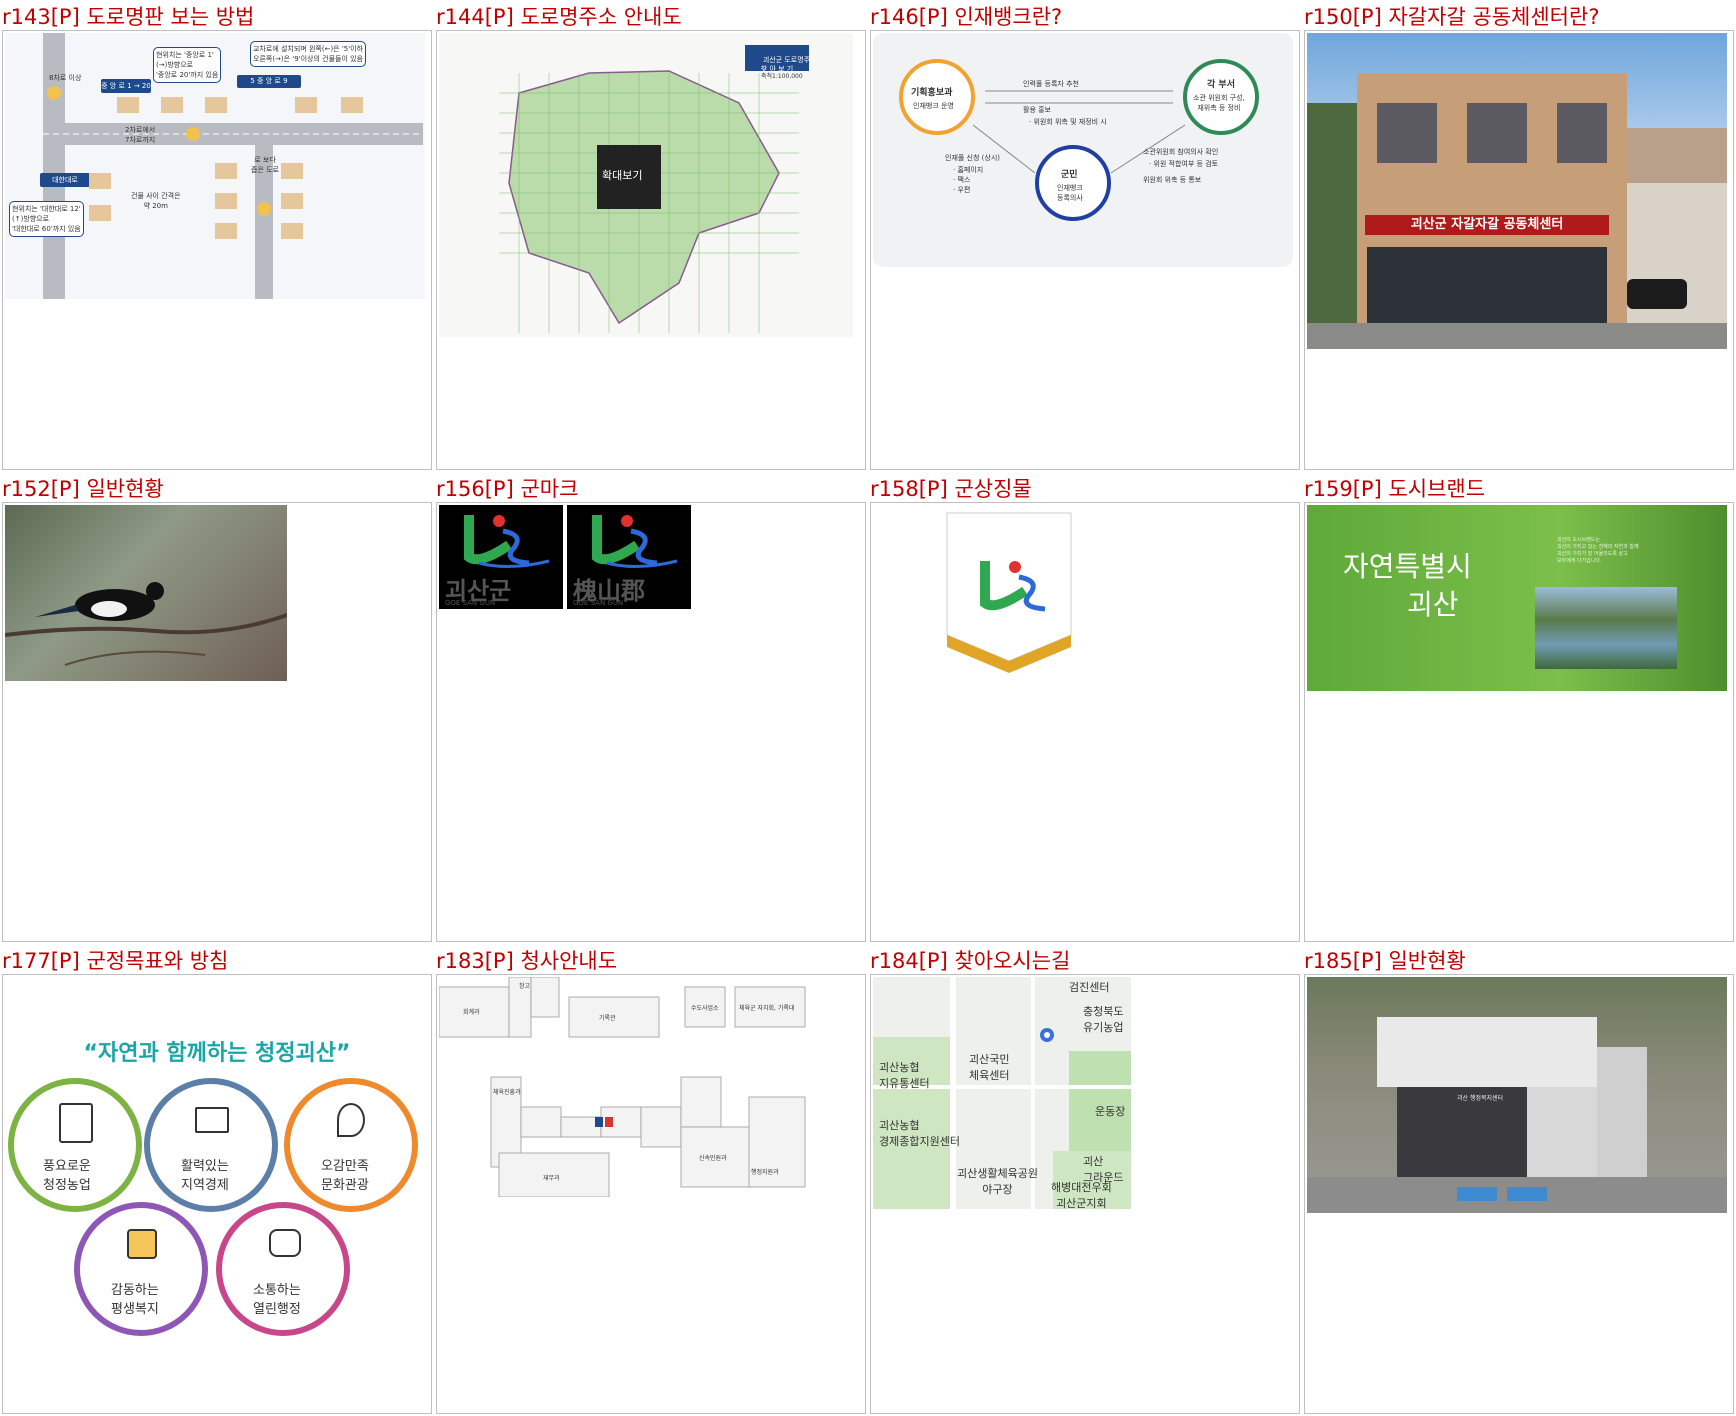 This screenshot has height=1416, width=1736. I want to click on map-scale: 축척1:100,000, so click(782, 76).